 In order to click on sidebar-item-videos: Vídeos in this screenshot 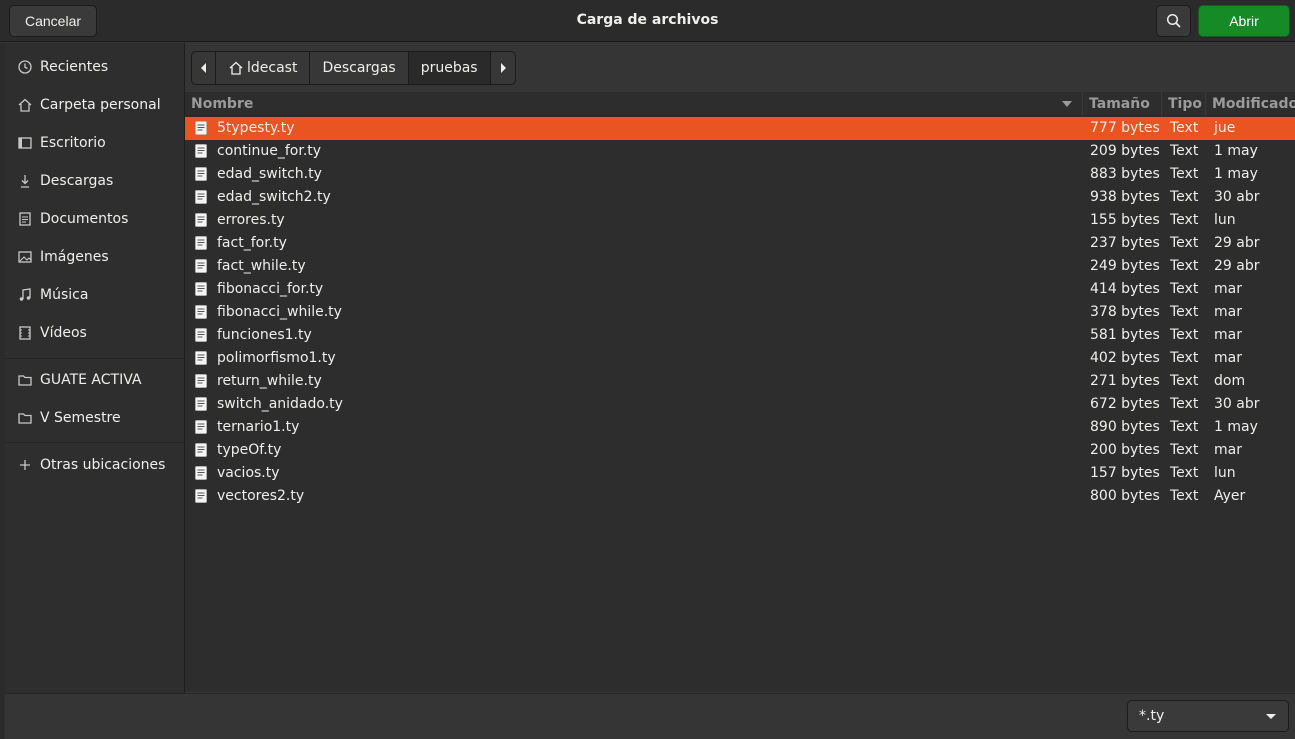, I will do `click(95, 333)`.